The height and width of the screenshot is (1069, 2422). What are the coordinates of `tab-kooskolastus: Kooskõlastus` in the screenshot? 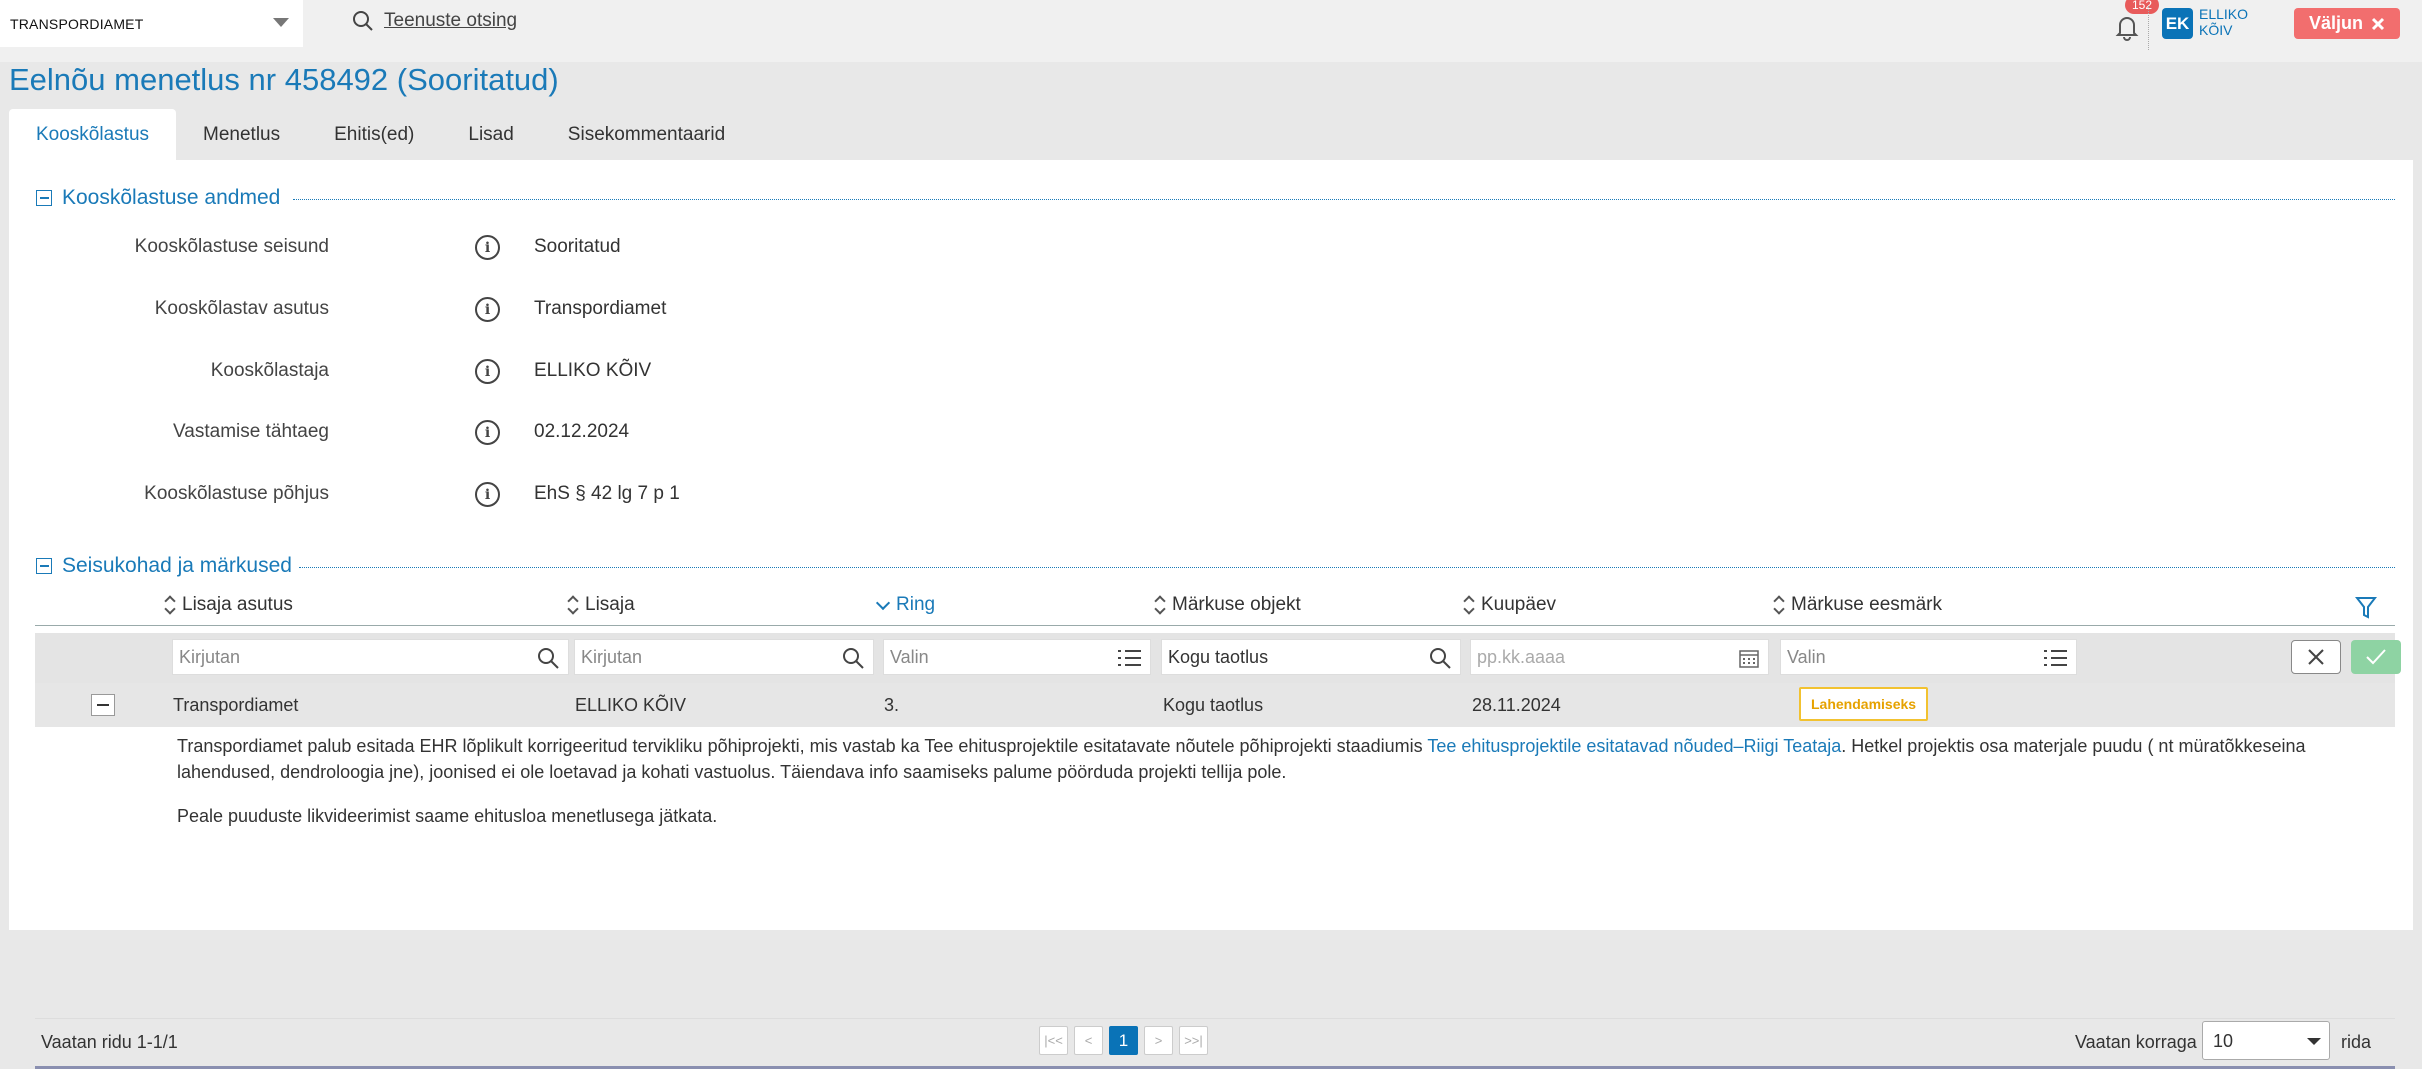 It's located at (93, 134).